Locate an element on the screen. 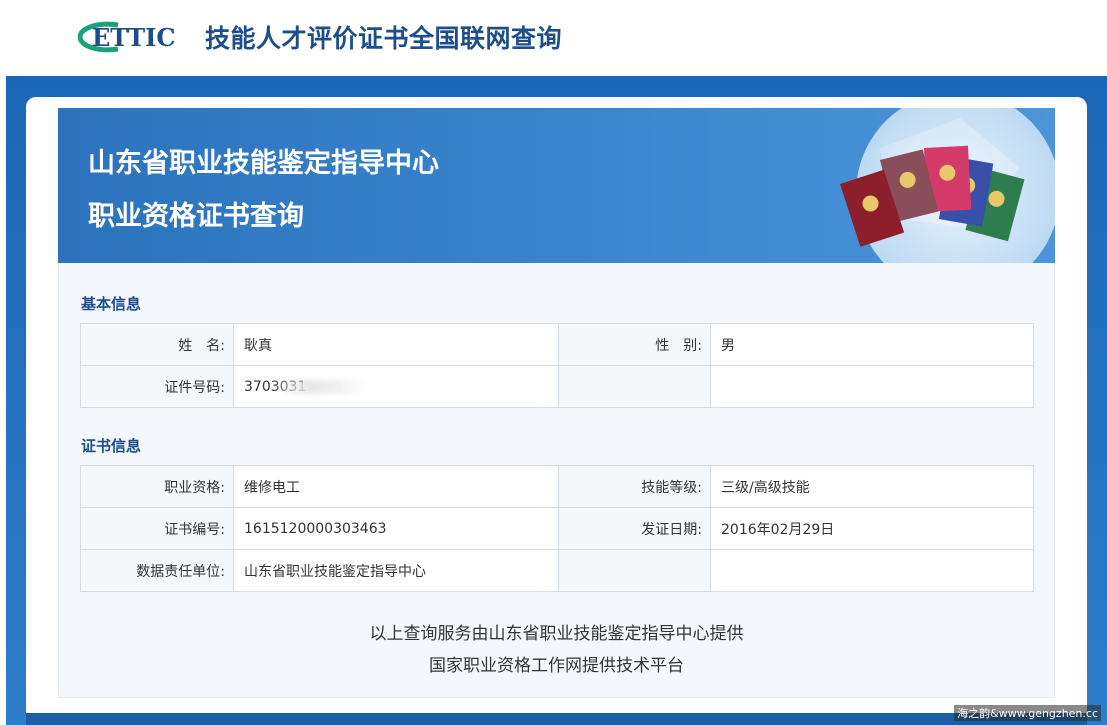 This screenshot has height=725, width=1107. site-title: 技能人才评价证书全国联网查询 is located at coordinates (384, 38).